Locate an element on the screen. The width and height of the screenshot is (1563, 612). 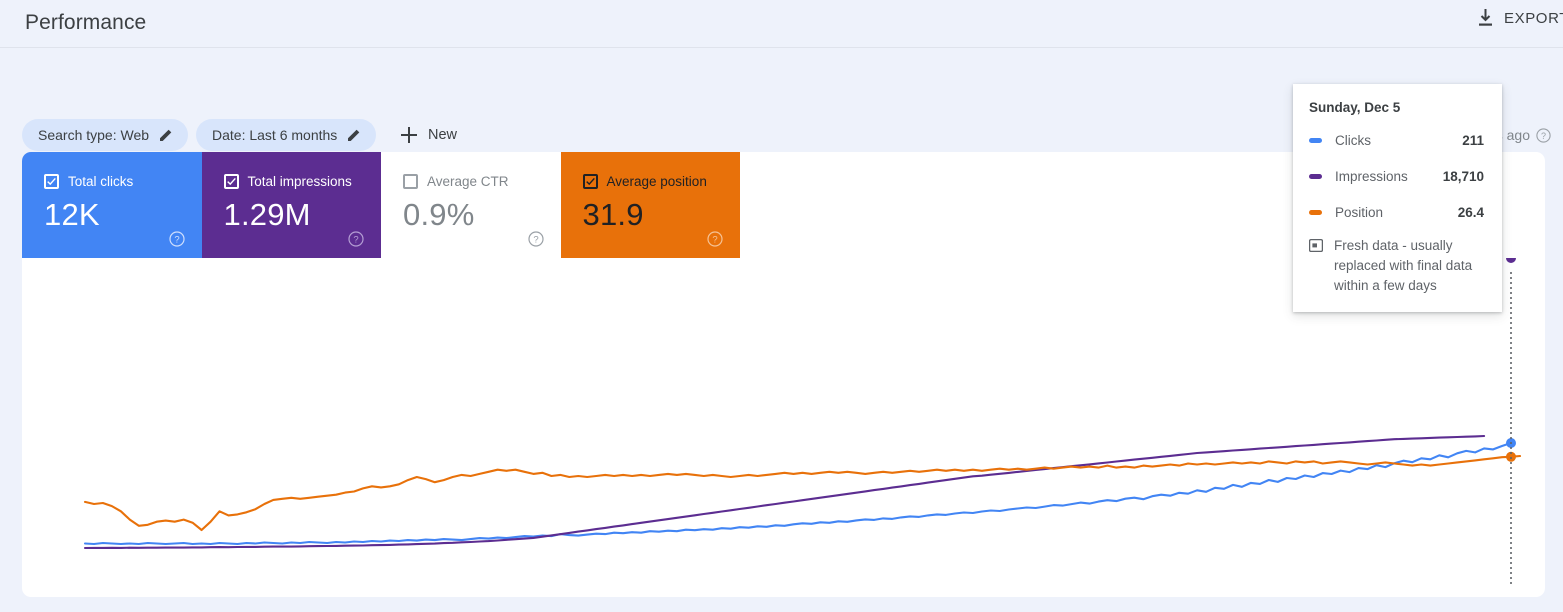
series-swatch-clicks is located at coordinates (1315, 140).